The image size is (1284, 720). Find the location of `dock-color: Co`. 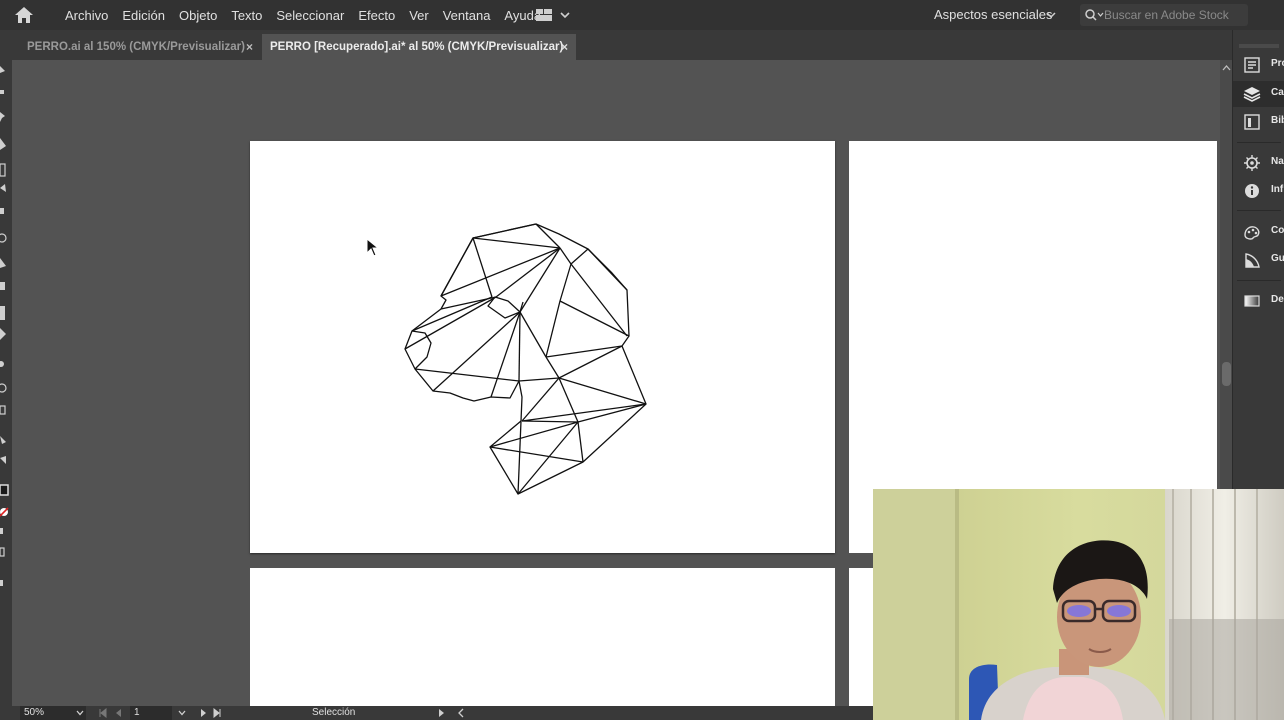

dock-color: Co is located at coordinates (1258, 232).